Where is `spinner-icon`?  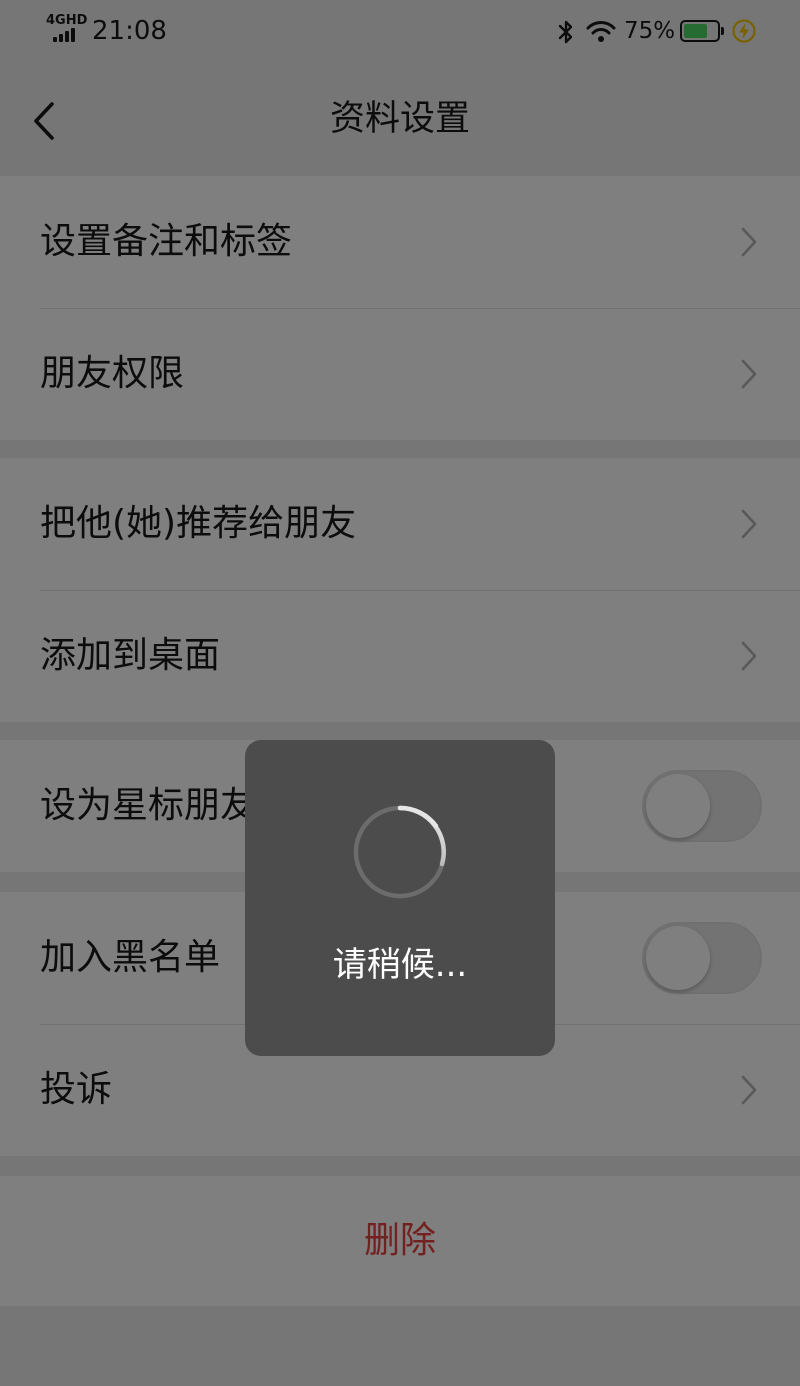 spinner-icon is located at coordinates (400, 852).